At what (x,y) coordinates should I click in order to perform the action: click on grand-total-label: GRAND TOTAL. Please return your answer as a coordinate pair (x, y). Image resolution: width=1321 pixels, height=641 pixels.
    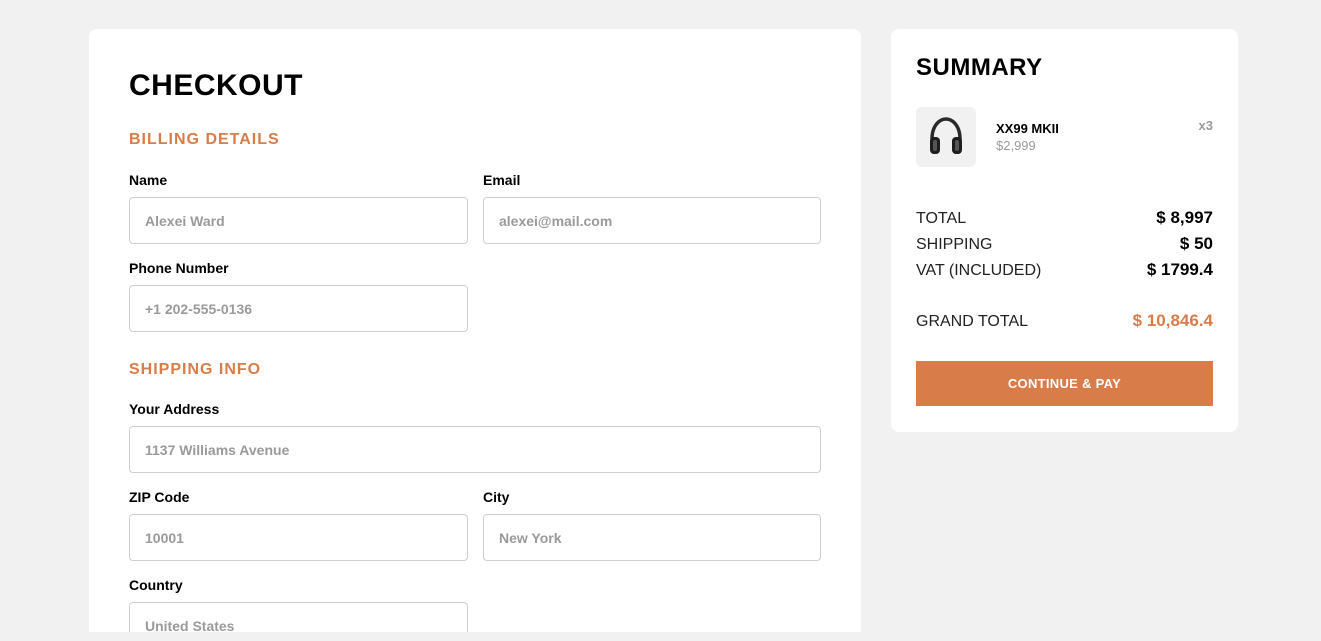
    Looking at the image, I should click on (972, 321).